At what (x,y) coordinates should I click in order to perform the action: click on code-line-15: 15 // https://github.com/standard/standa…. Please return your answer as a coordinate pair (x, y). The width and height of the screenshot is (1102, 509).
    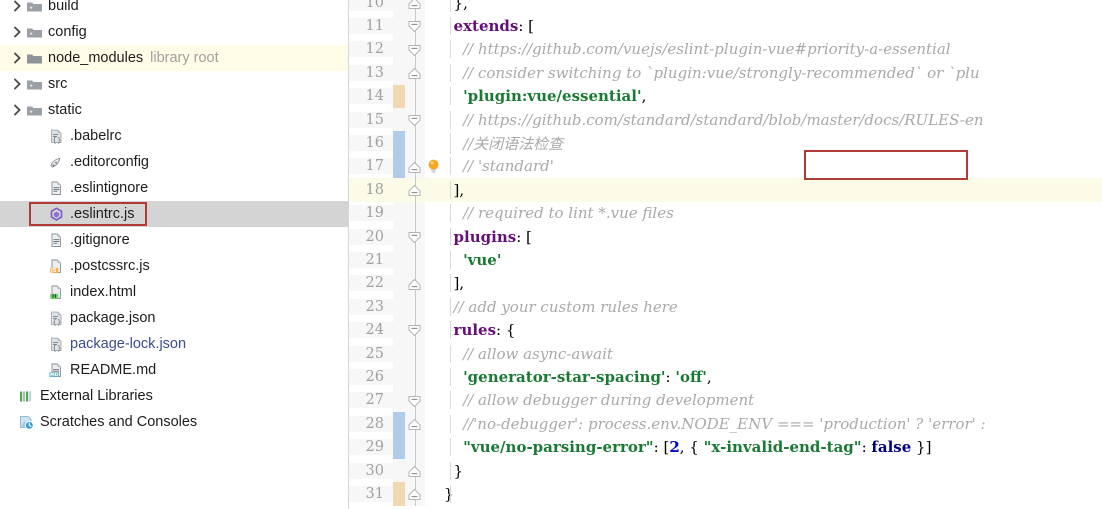
    Looking at the image, I should click on (725, 119).